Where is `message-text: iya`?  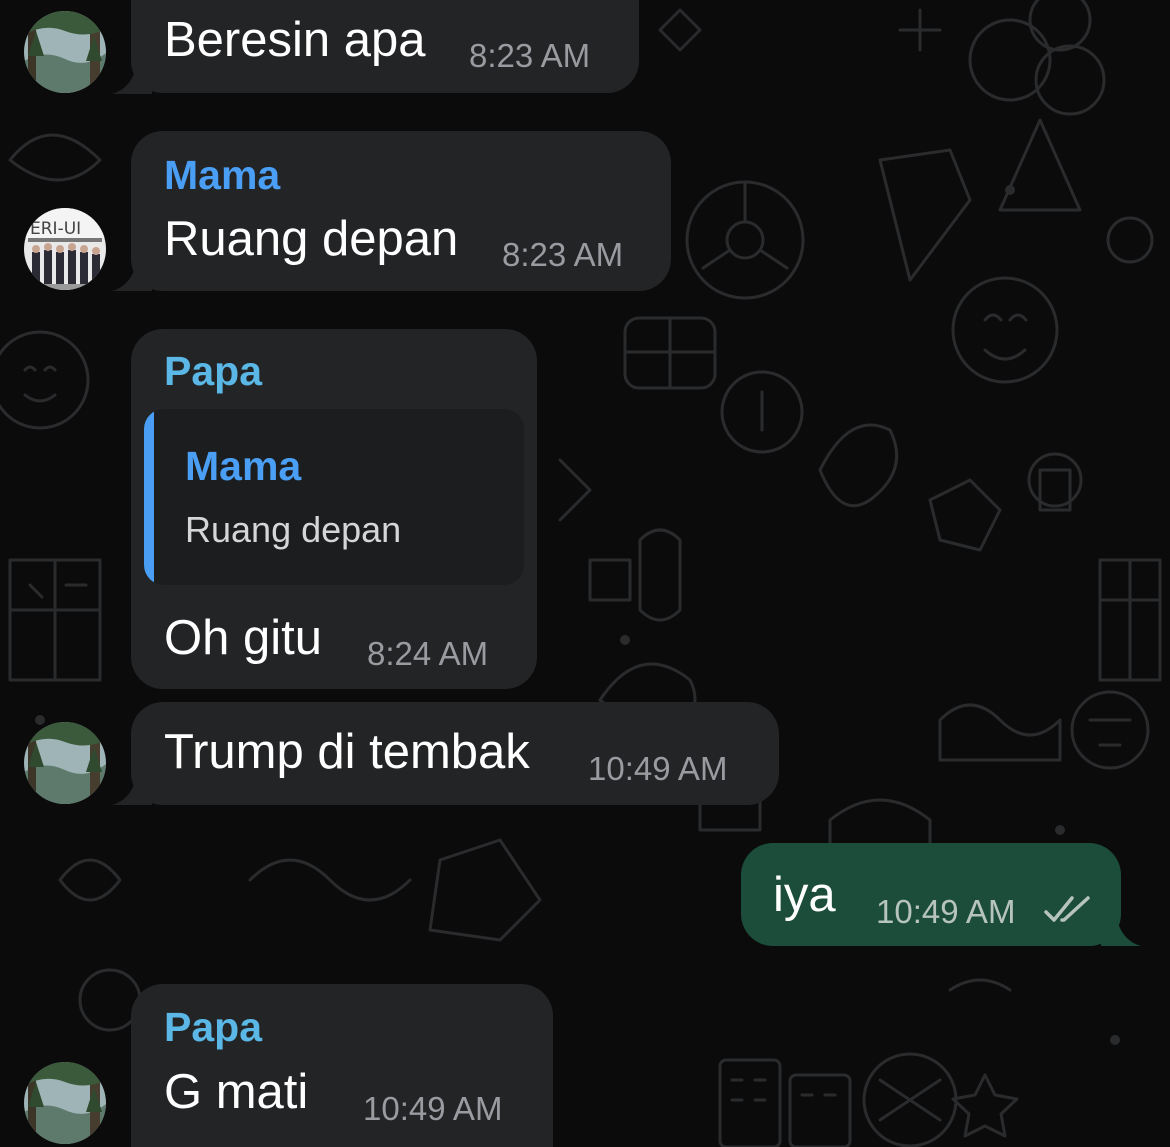
message-text: iya is located at coordinates (804, 895).